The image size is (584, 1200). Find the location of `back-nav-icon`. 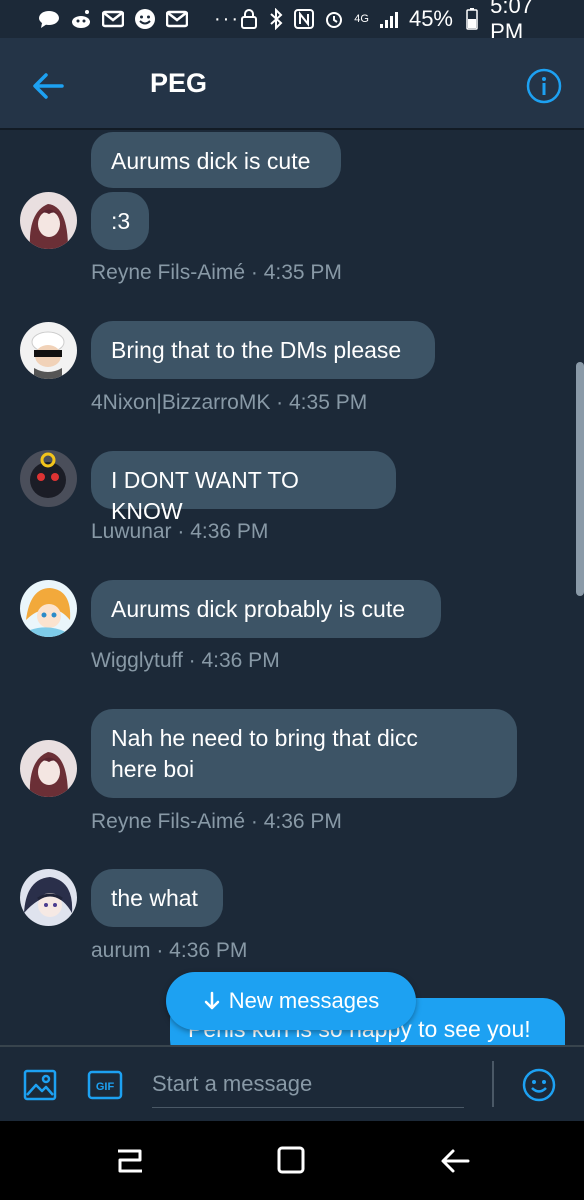

back-nav-icon is located at coordinates (455, 1161).